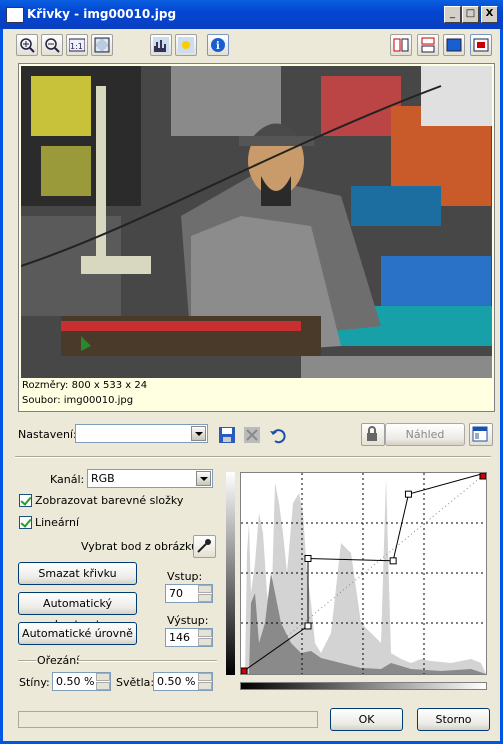 The height and width of the screenshot is (744, 503). I want to click on histogram-button, so click(161, 45).